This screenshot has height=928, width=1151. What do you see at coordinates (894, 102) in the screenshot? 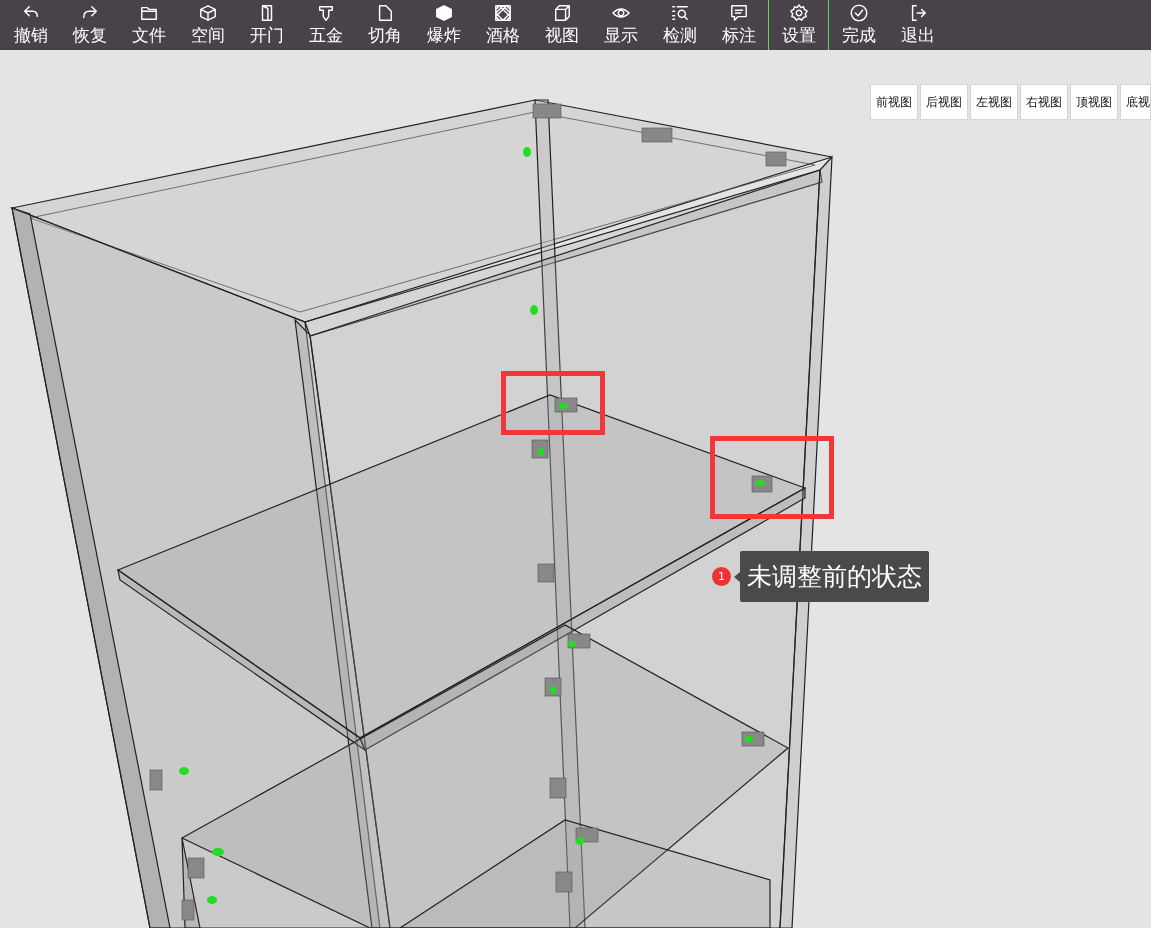
I see `view-button: 前视图` at bounding box center [894, 102].